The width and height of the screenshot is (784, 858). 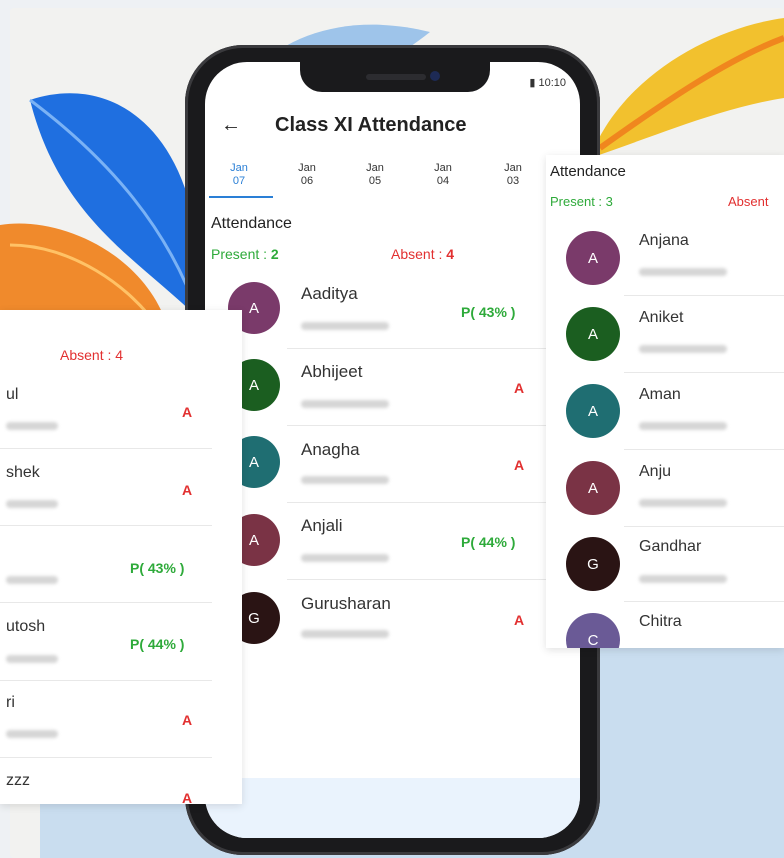 I want to click on signal-icon: ▮, so click(x=532, y=83).